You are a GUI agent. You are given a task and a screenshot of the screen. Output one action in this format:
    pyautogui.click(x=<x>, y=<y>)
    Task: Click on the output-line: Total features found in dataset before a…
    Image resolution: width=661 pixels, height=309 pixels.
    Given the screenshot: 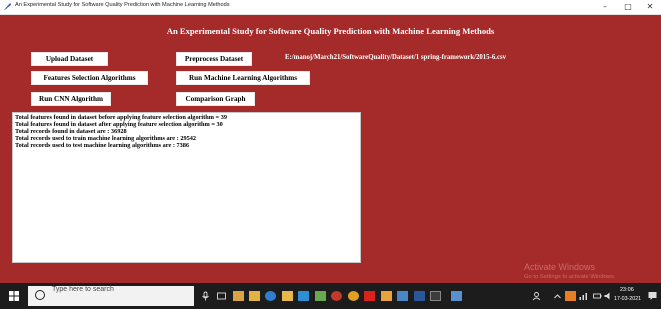 What is the action you would take?
    pyautogui.click(x=121, y=117)
    